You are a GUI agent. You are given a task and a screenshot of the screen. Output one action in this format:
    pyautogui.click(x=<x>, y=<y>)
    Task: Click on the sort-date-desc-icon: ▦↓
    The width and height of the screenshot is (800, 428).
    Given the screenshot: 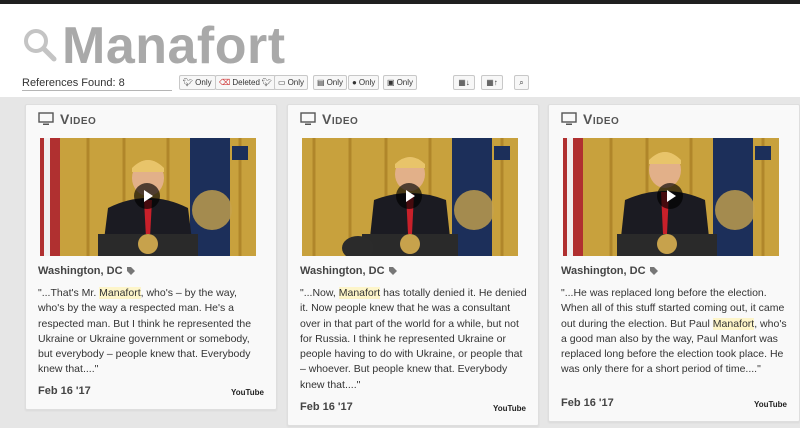 What is the action you would take?
    pyautogui.click(x=464, y=82)
    